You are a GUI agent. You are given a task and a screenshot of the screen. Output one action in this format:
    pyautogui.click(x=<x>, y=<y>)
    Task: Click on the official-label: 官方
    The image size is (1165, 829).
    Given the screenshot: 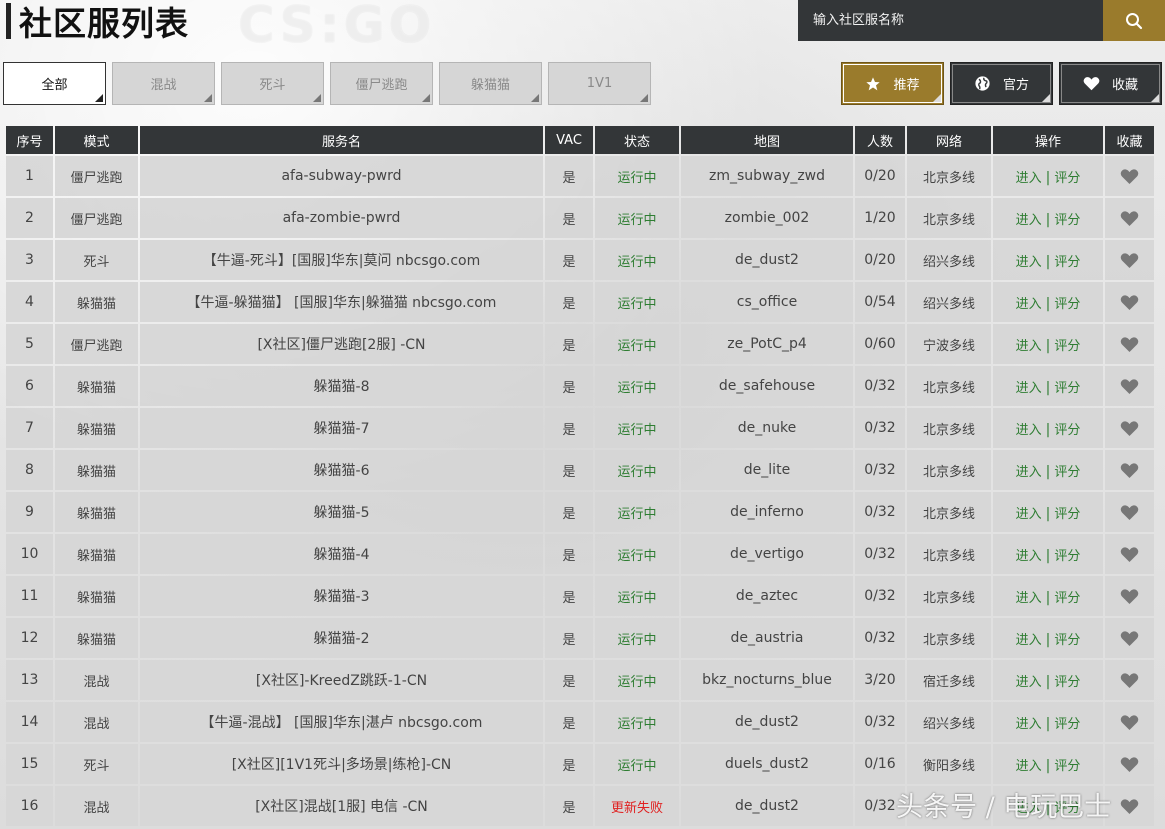 What is the action you would take?
    pyautogui.click(x=1015, y=85)
    